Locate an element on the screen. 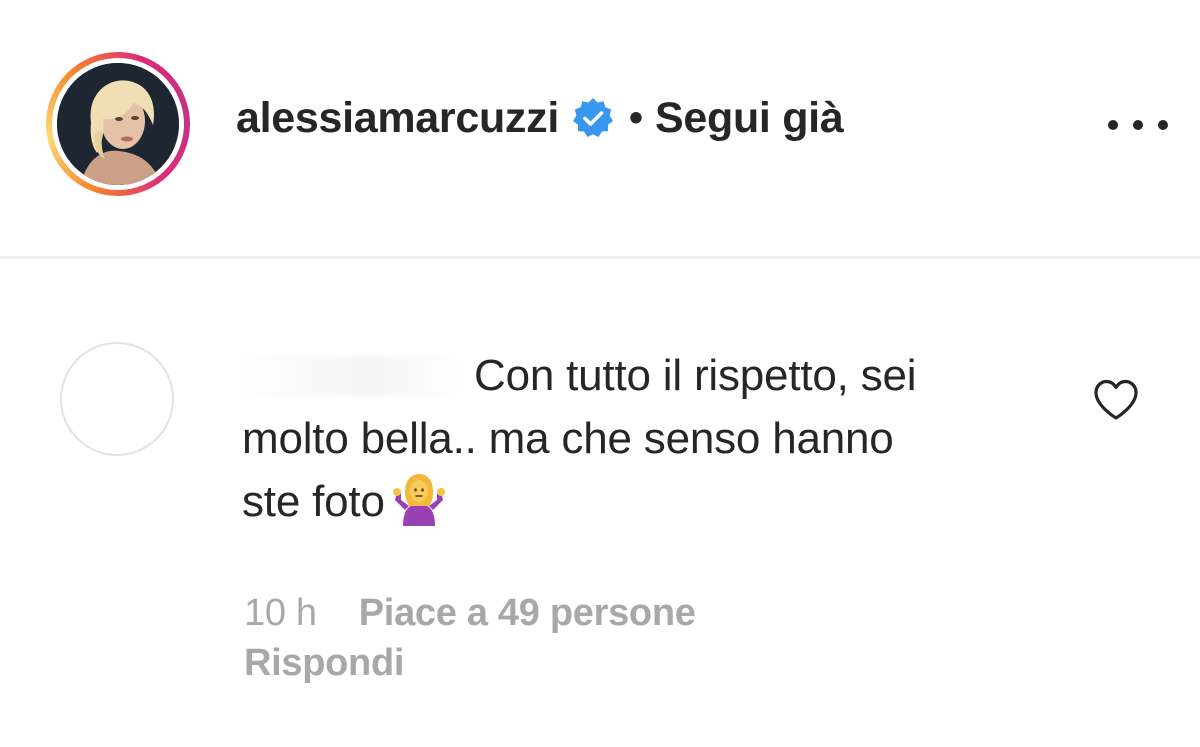 This screenshot has width=1200, height=747. more-options-icon is located at coordinates (1138, 125).